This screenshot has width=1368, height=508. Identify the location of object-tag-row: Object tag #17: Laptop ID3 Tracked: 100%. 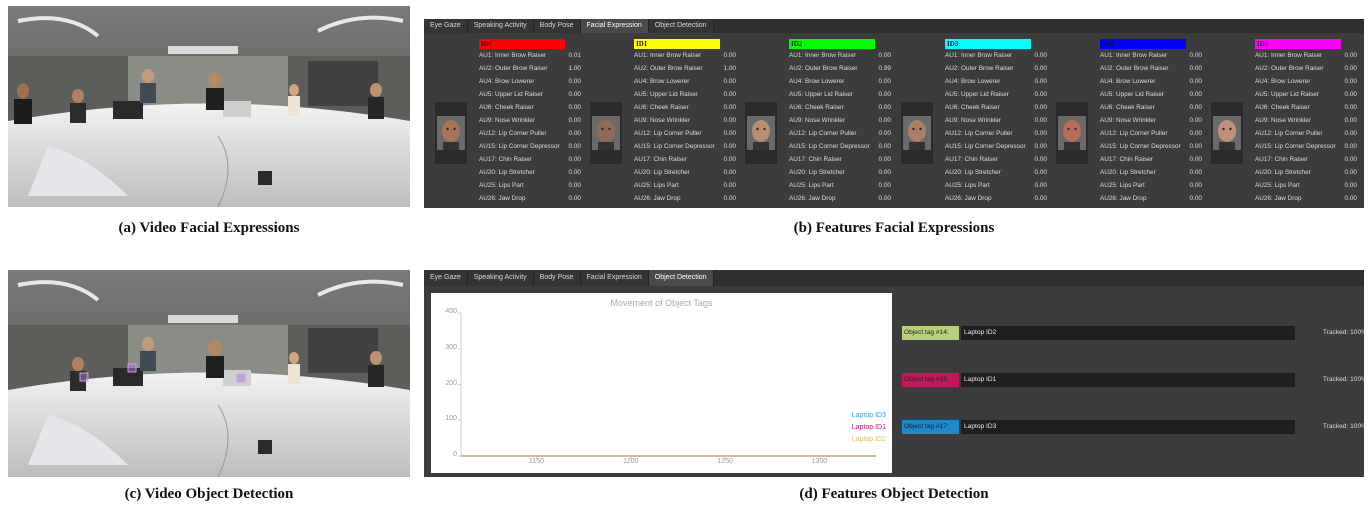
(1133, 427).